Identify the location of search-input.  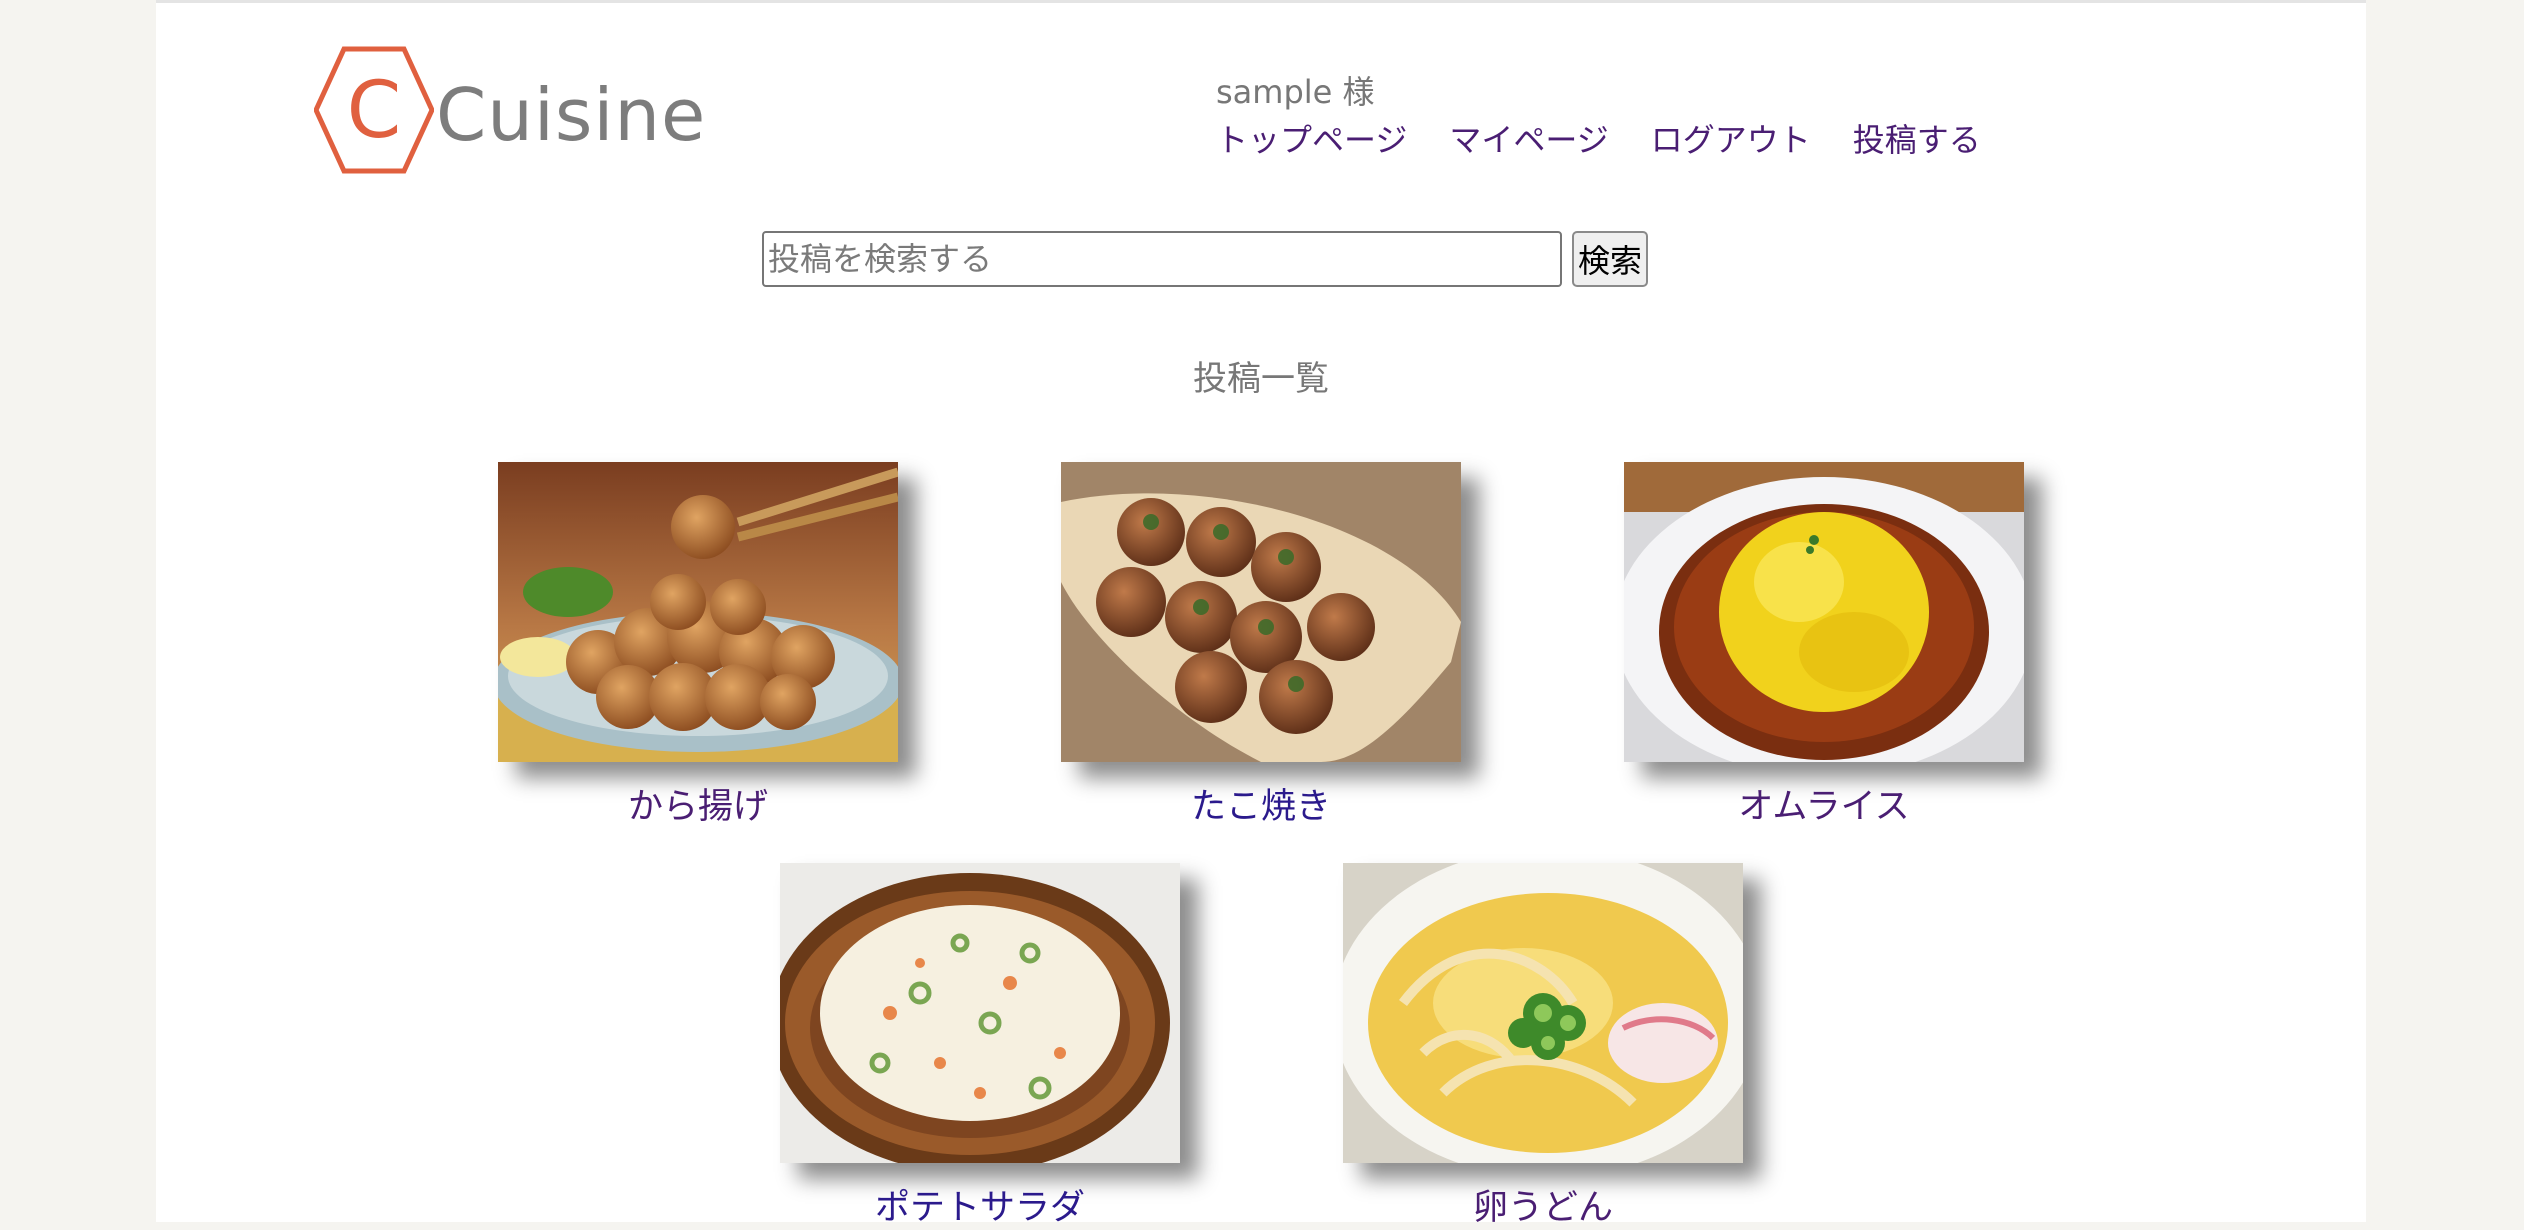
(1162, 259).